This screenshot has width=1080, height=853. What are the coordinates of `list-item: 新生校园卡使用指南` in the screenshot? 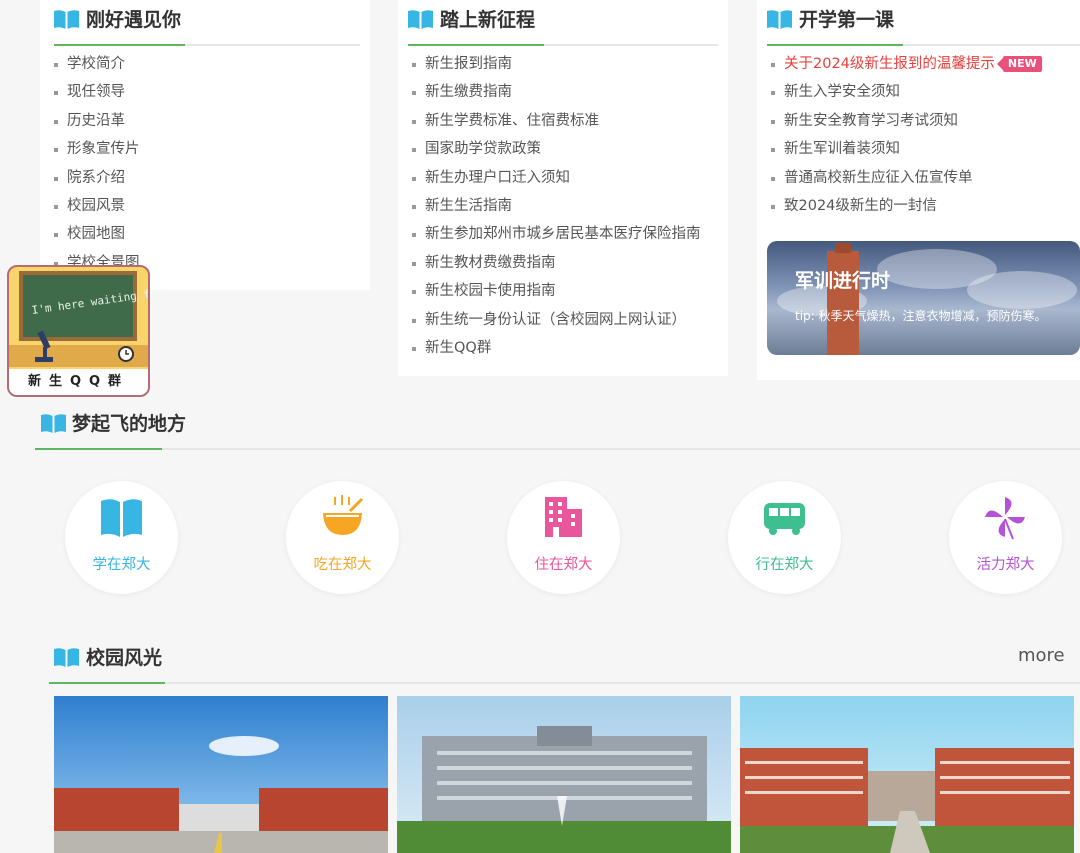 It's located at (556, 291).